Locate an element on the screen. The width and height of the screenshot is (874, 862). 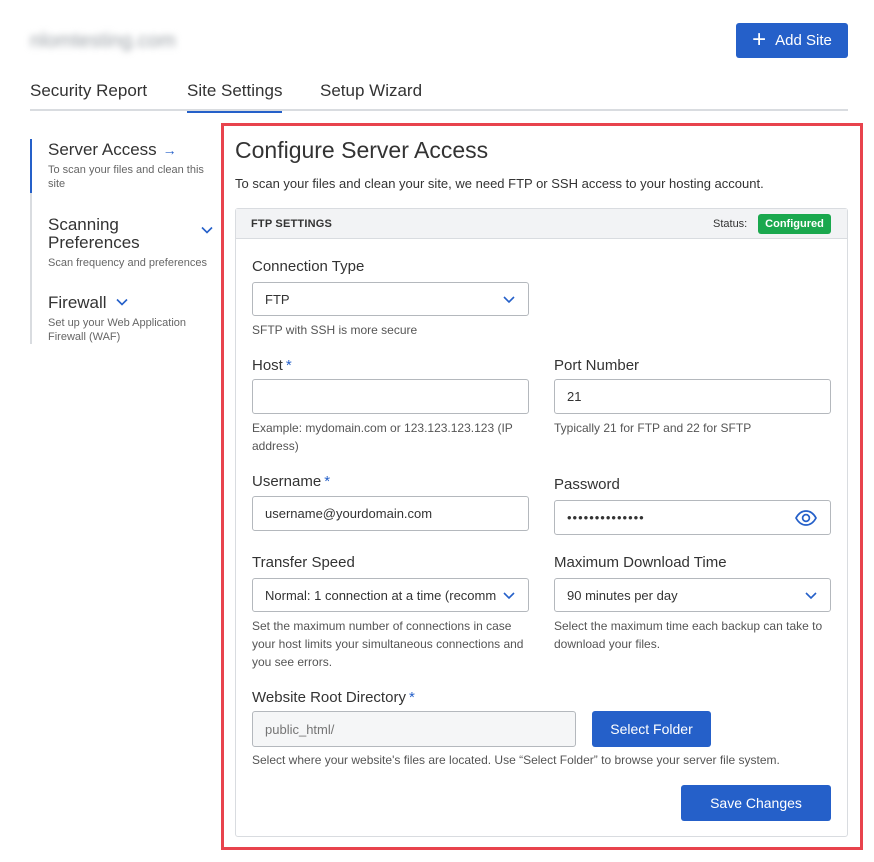
connection-type-value: FTP is located at coordinates (277, 299).